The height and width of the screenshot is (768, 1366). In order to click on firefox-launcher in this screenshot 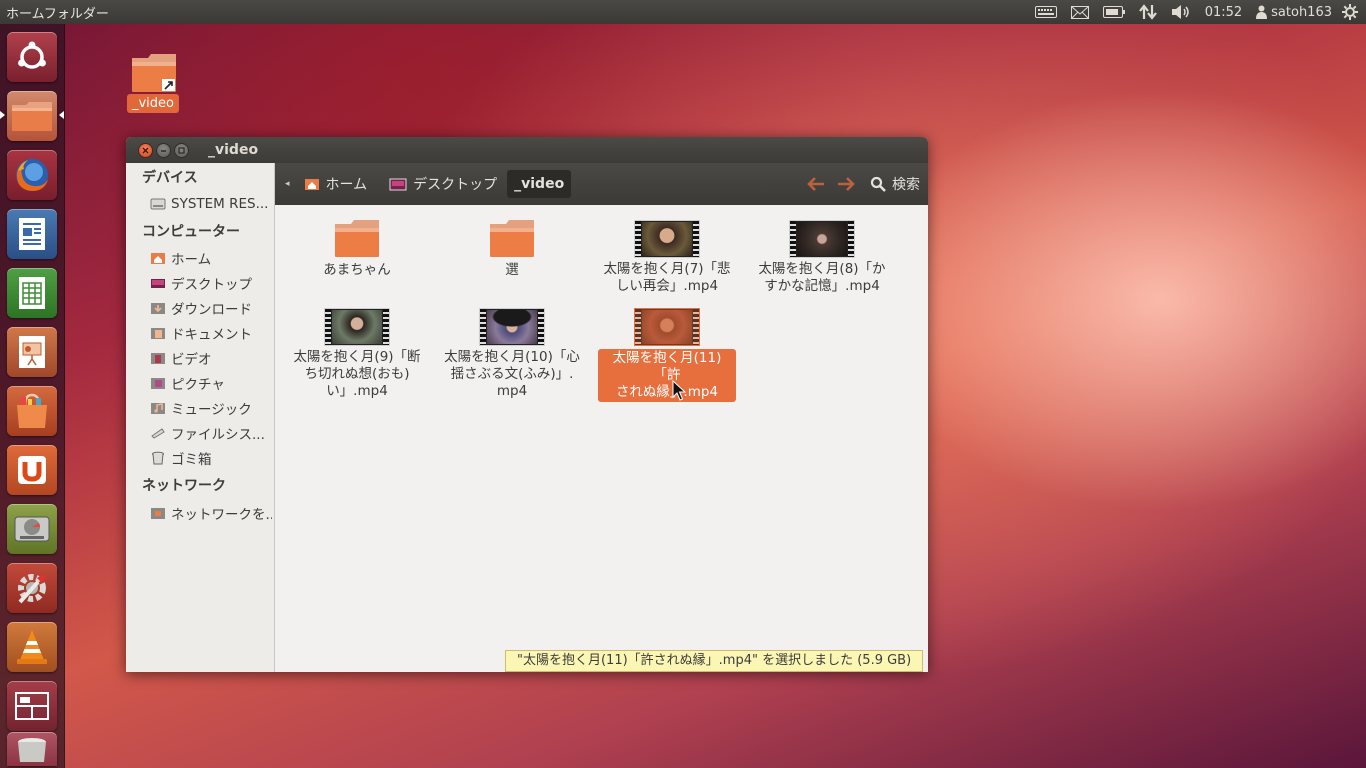, I will do `click(32, 175)`.